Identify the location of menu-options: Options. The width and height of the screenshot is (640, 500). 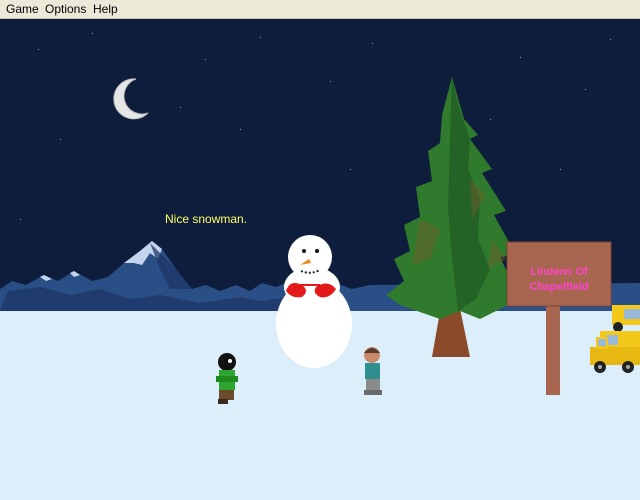
(65, 9).